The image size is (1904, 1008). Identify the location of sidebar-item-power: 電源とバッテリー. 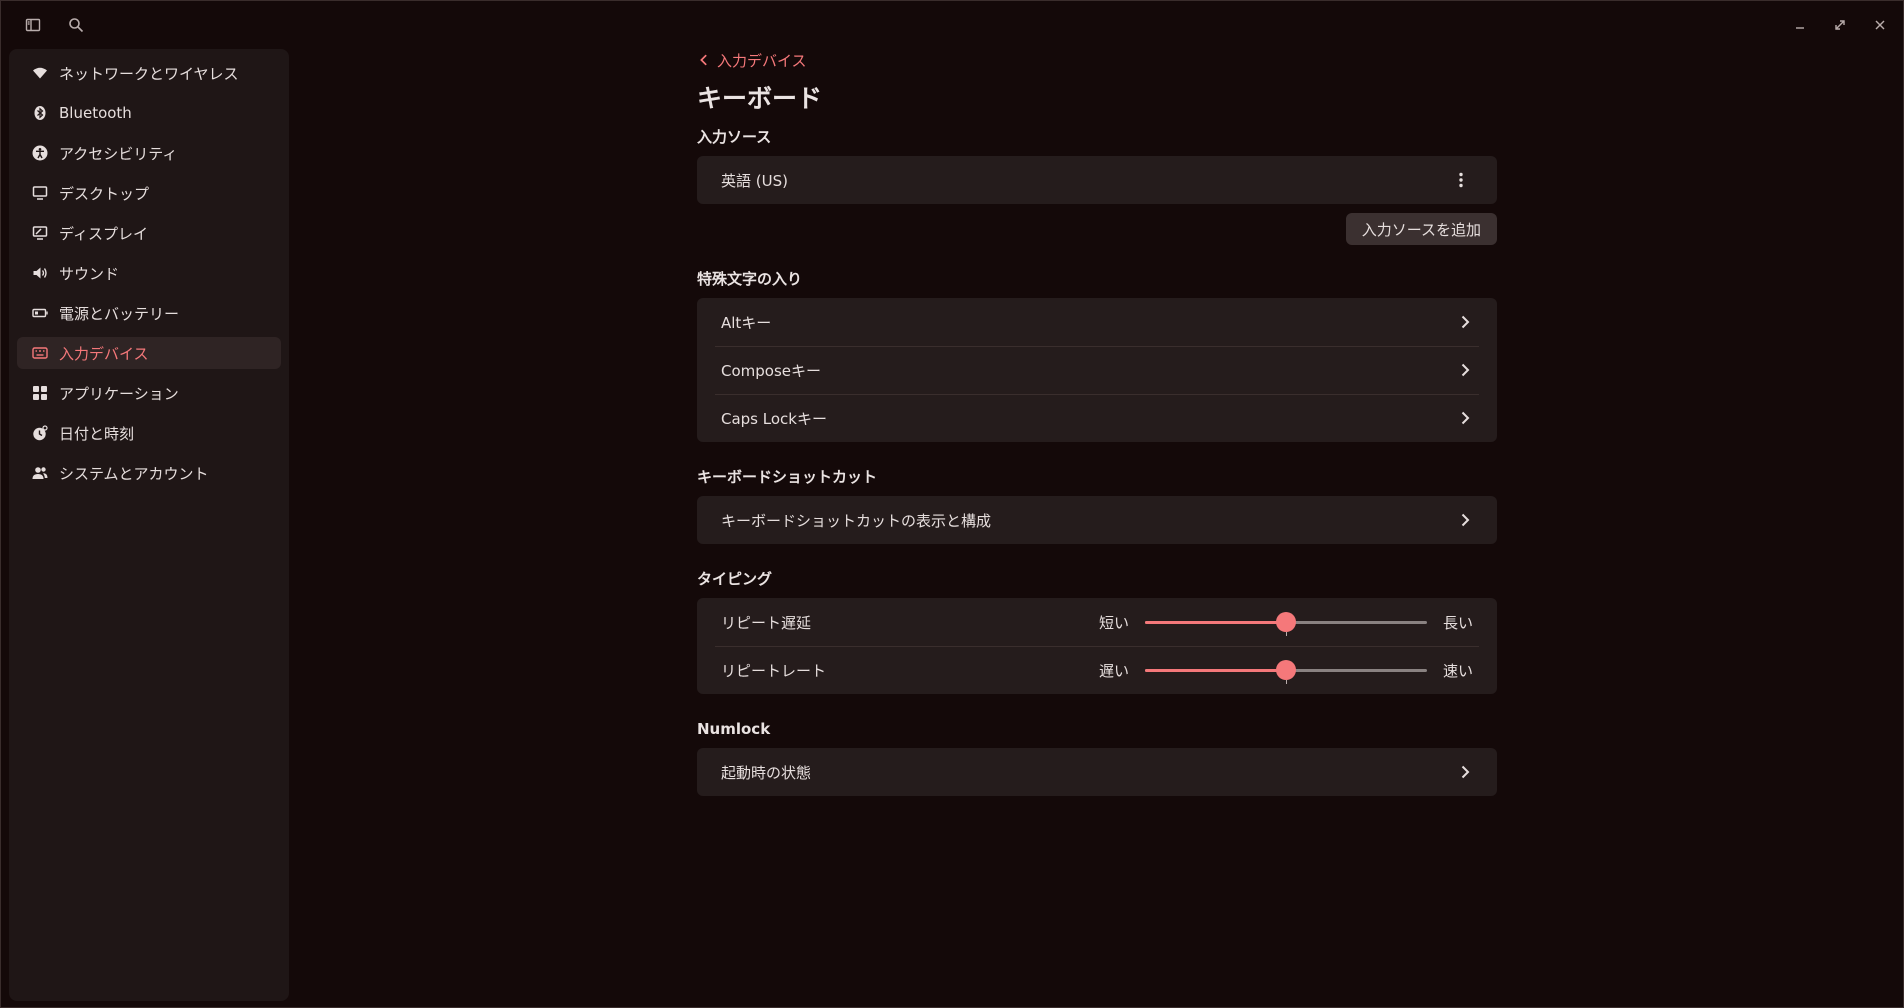
(149, 313).